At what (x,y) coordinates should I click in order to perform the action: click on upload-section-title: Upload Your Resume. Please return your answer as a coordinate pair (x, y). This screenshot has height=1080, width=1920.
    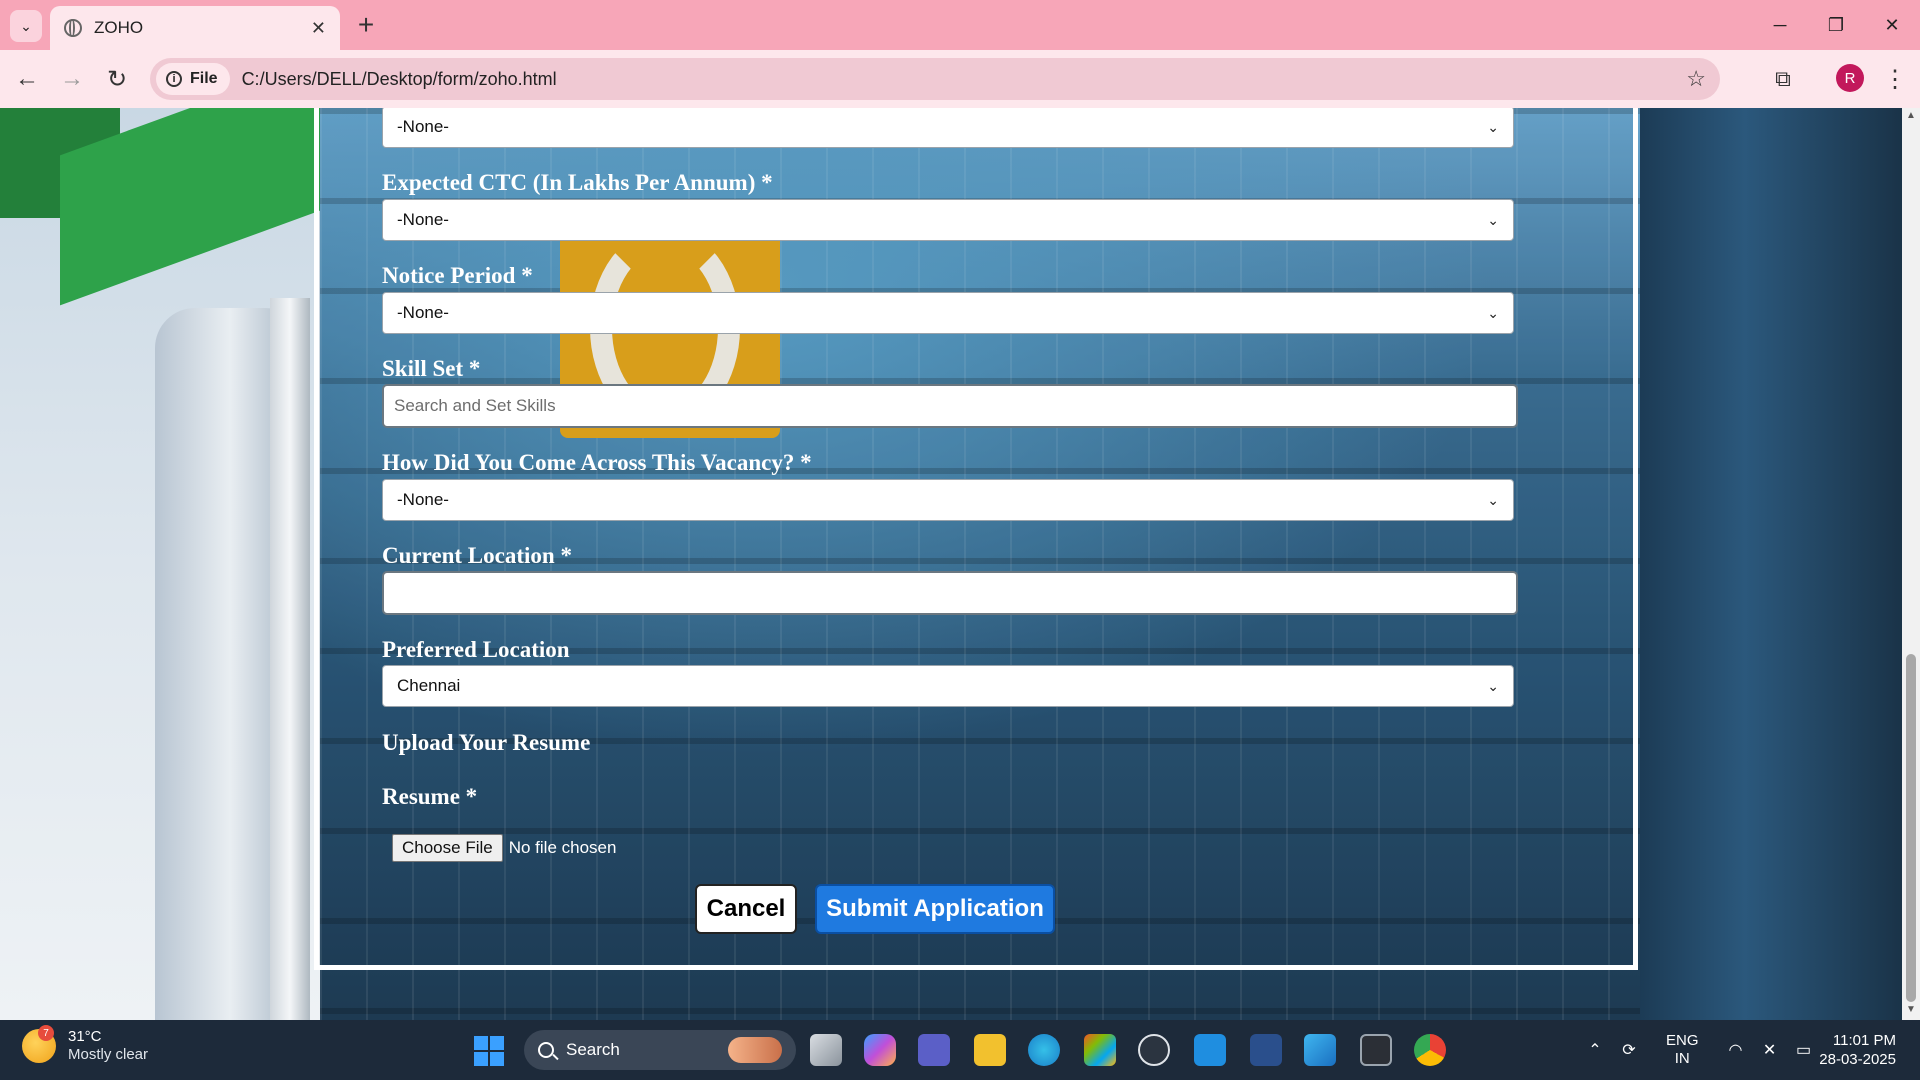
    Looking at the image, I should click on (486, 742).